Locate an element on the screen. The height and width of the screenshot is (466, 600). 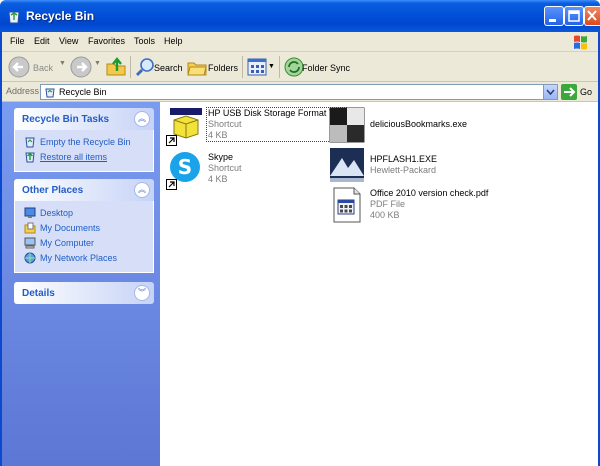
exe-icon is located at coordinates (347, 125).